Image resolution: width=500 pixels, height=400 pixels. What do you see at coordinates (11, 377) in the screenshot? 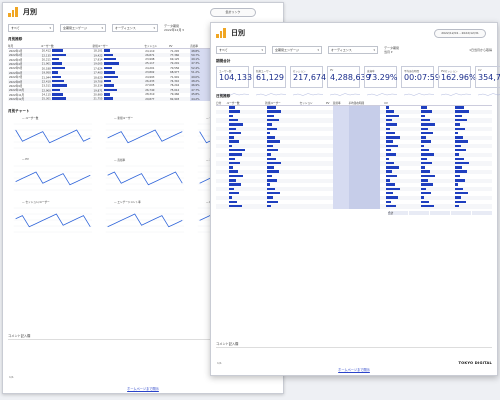
I see `page-number: 1/1` at bounding box center [11, 377].